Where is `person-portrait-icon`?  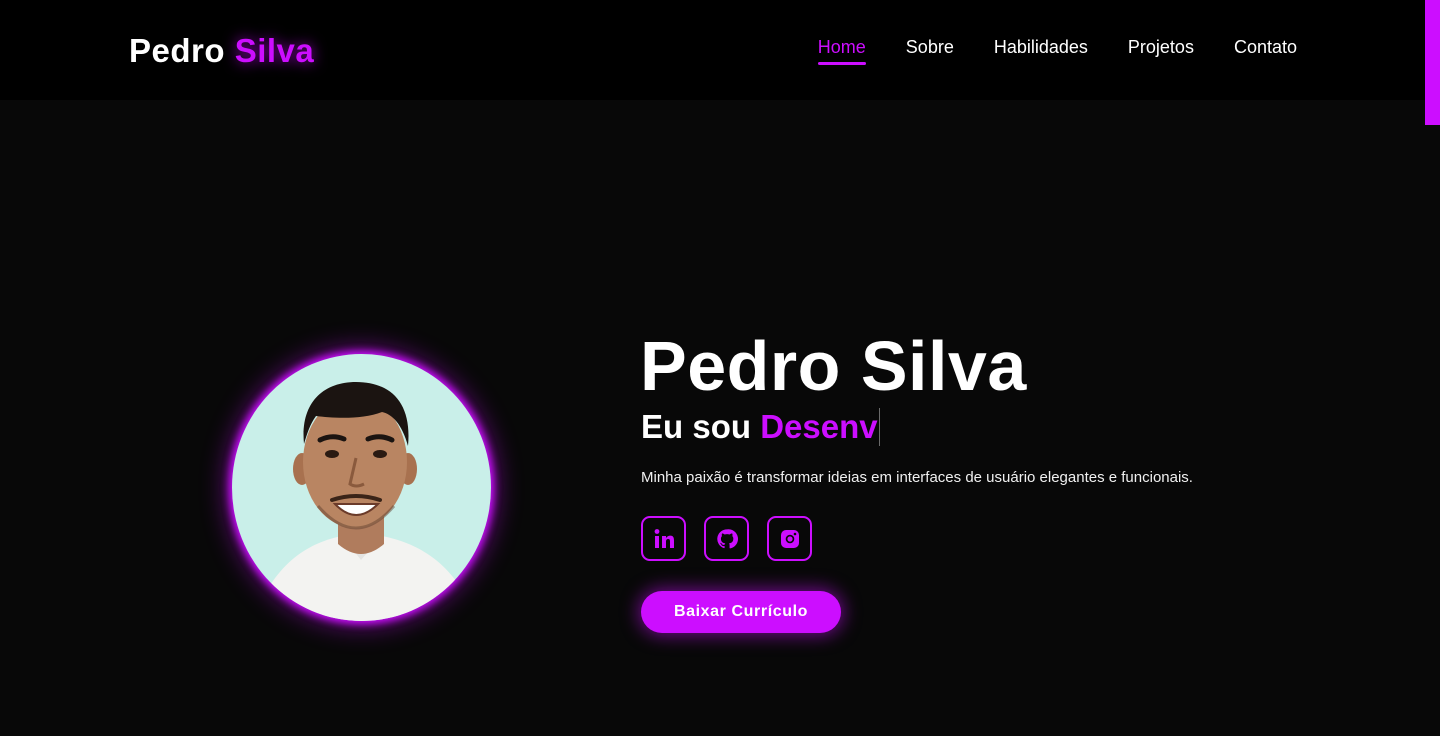
person-portrait-icon is located at coordinates (364, 501).